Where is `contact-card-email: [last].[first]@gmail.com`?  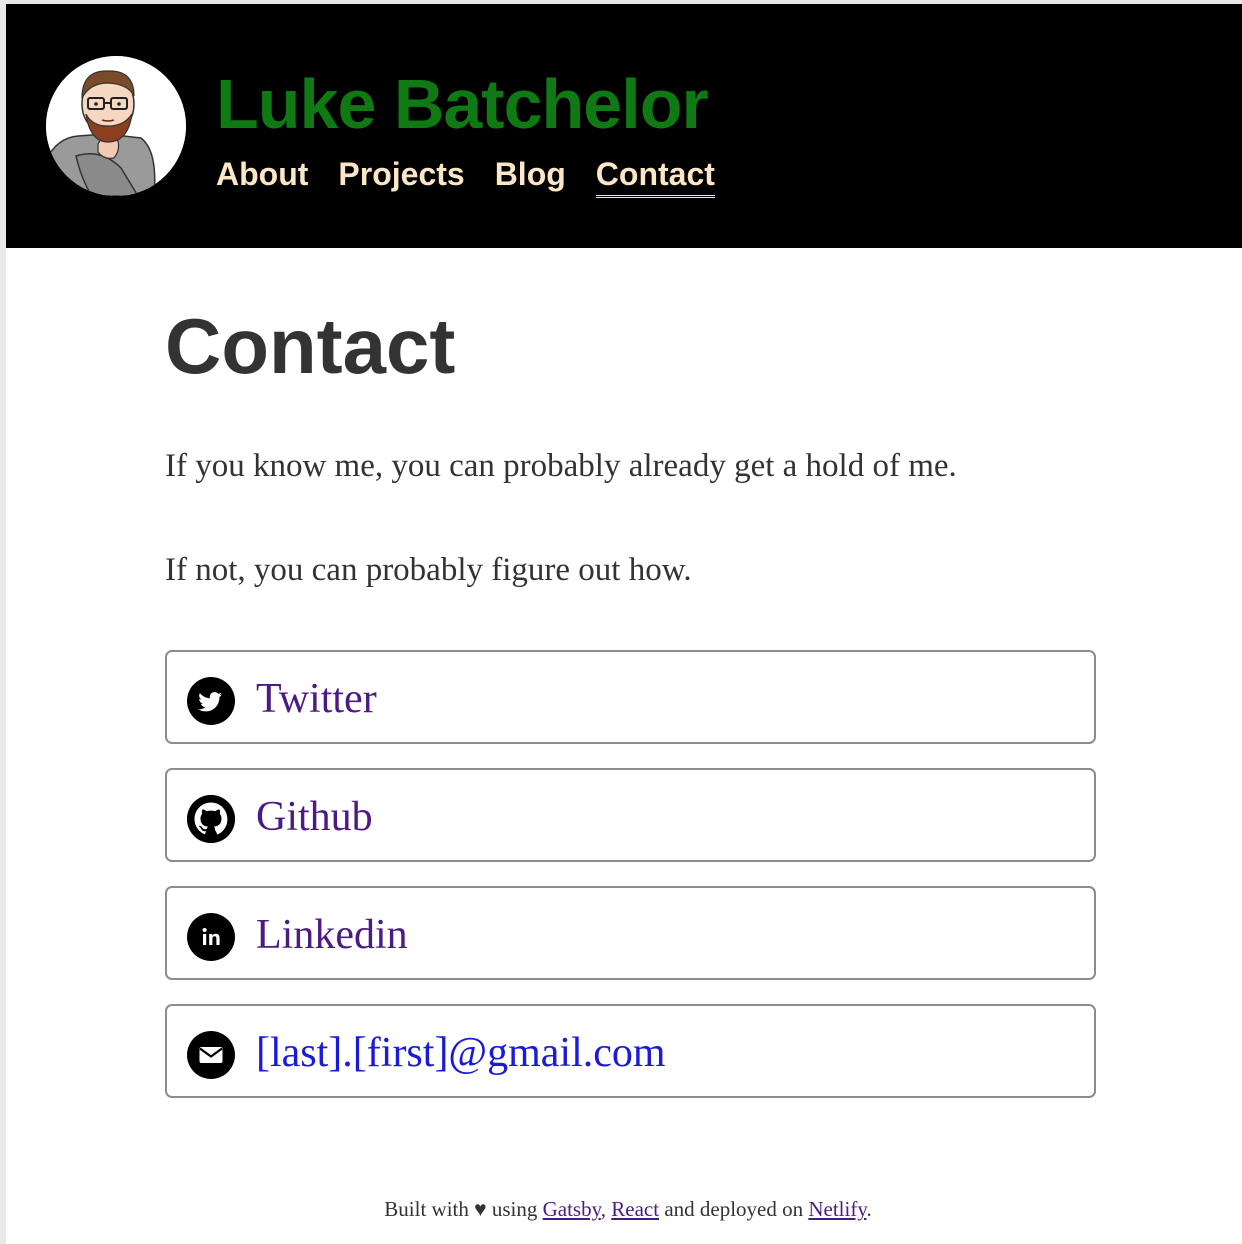 contact-card-email: [last].[first]@gmail.com is located at coordinates (630, 1051).